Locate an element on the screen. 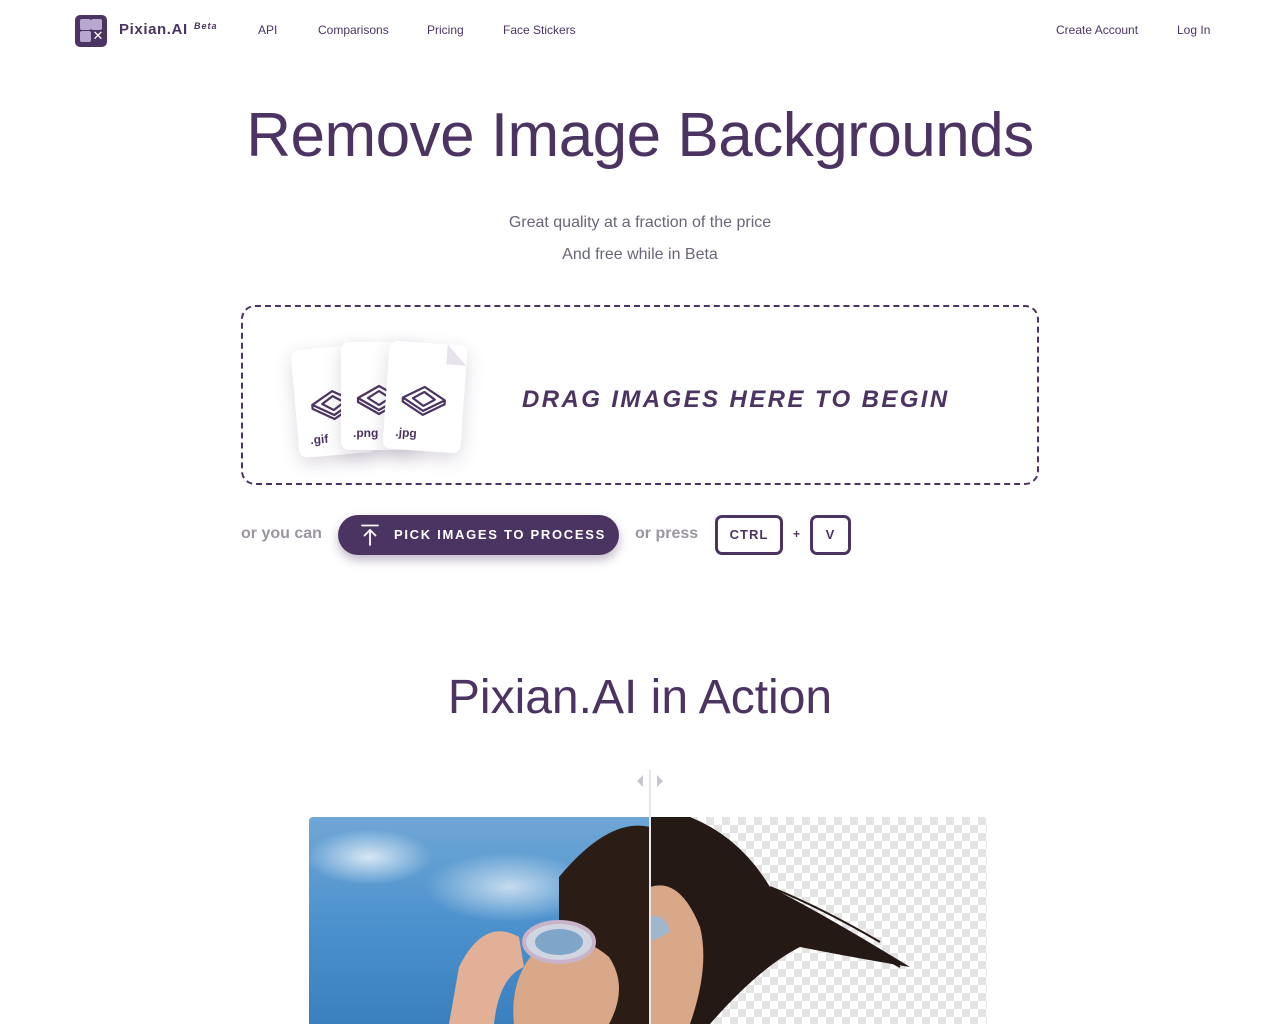 The image size is (1280, 1024). or-you-can-label: or you can is located at coordinates (281, 533).